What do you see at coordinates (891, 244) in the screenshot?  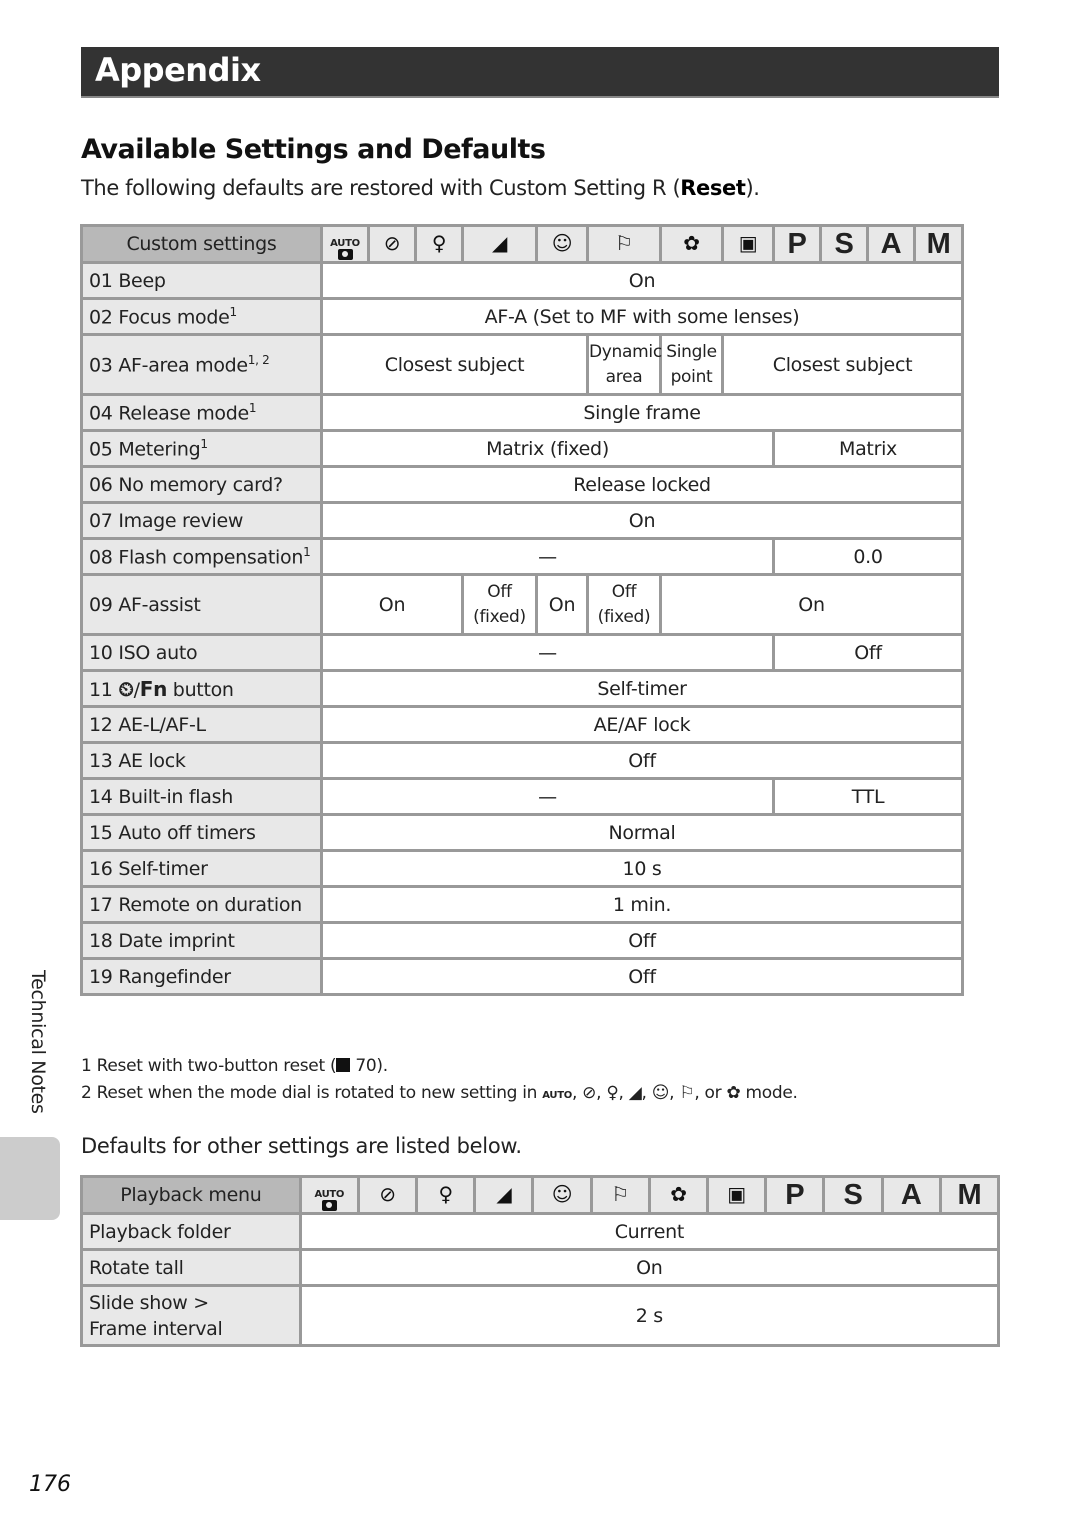 I see `mode-a: A` at bounding box center [891, 244].